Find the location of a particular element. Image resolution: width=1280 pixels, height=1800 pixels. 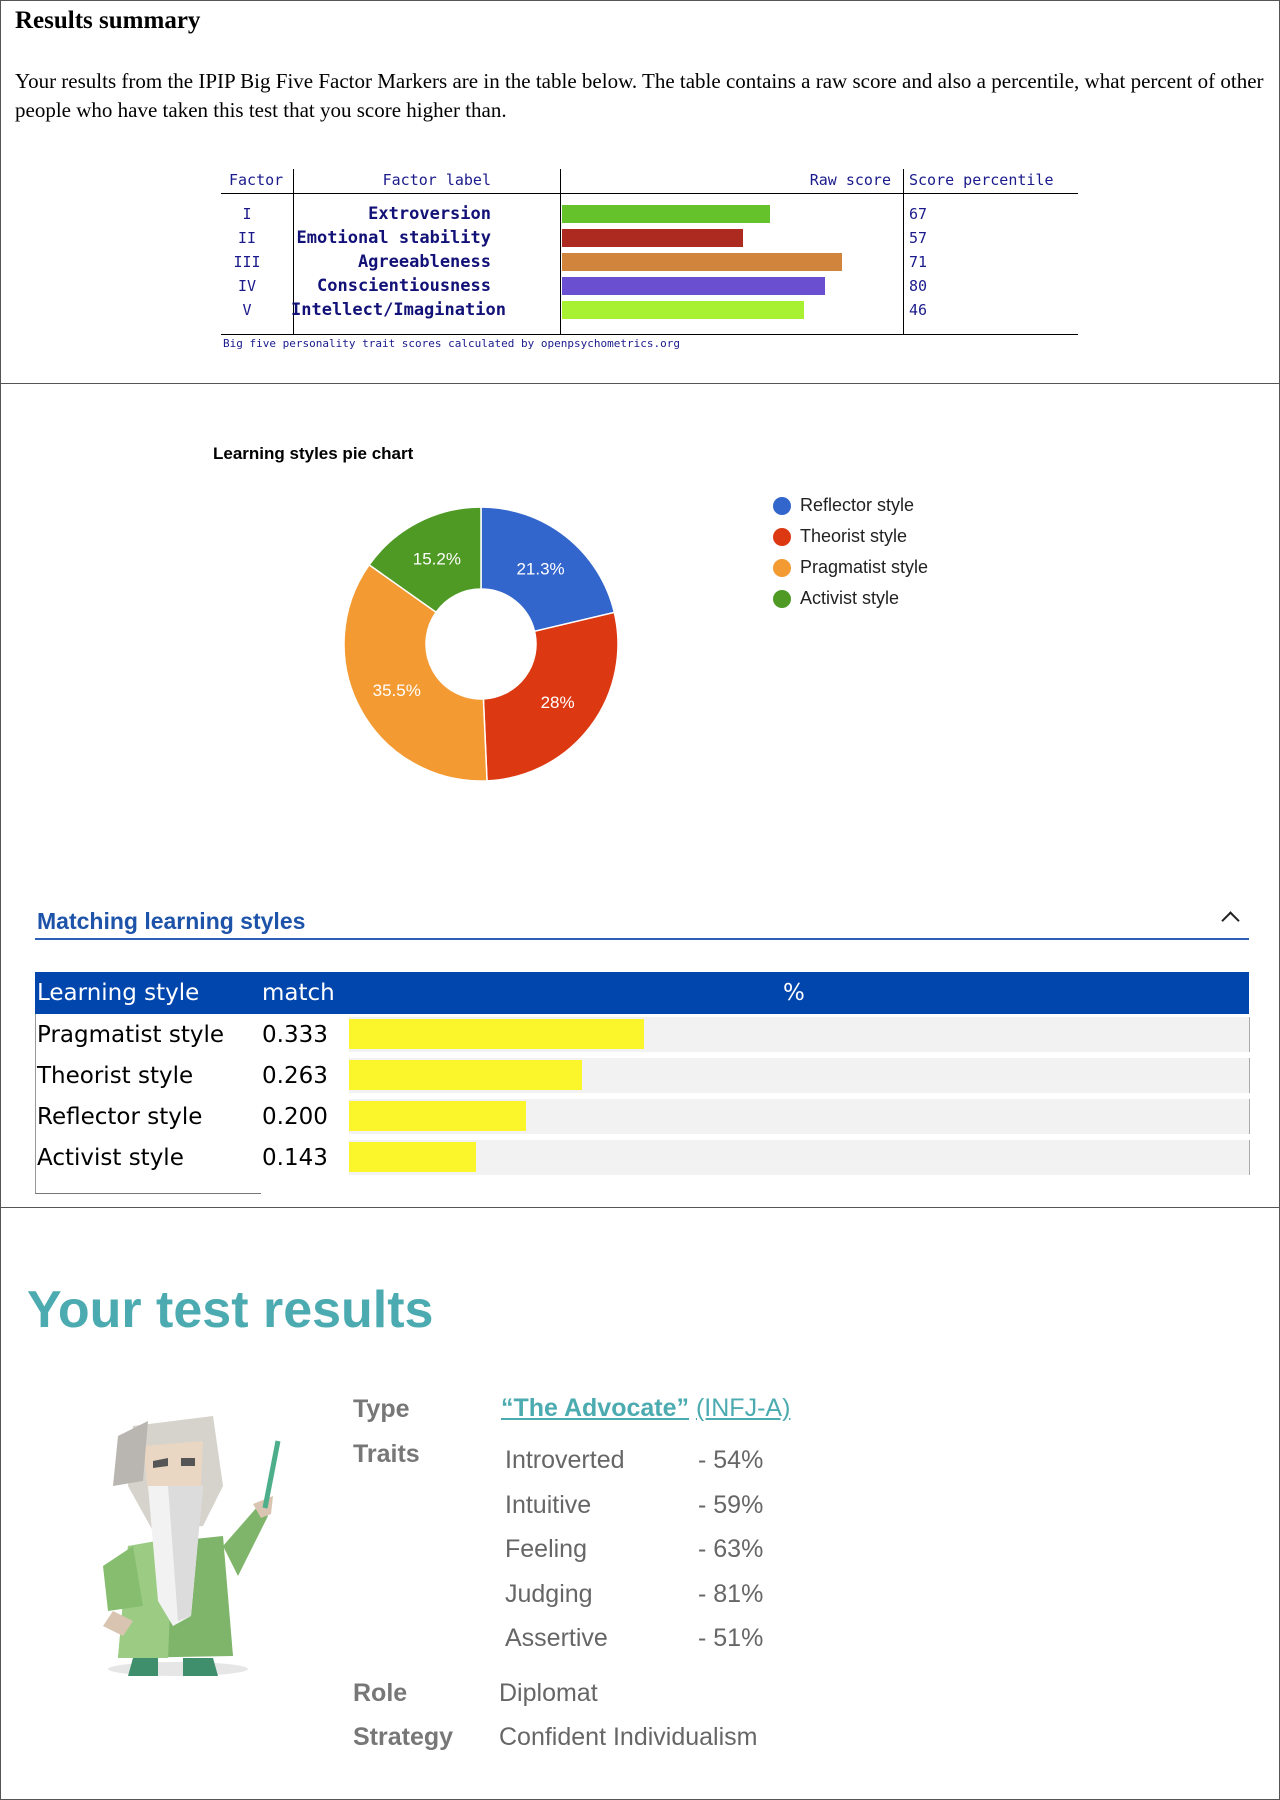

learning-styles-pie-chart: 21.3% 28% 35.5% 15.2% is located at coordinates (481, 644).